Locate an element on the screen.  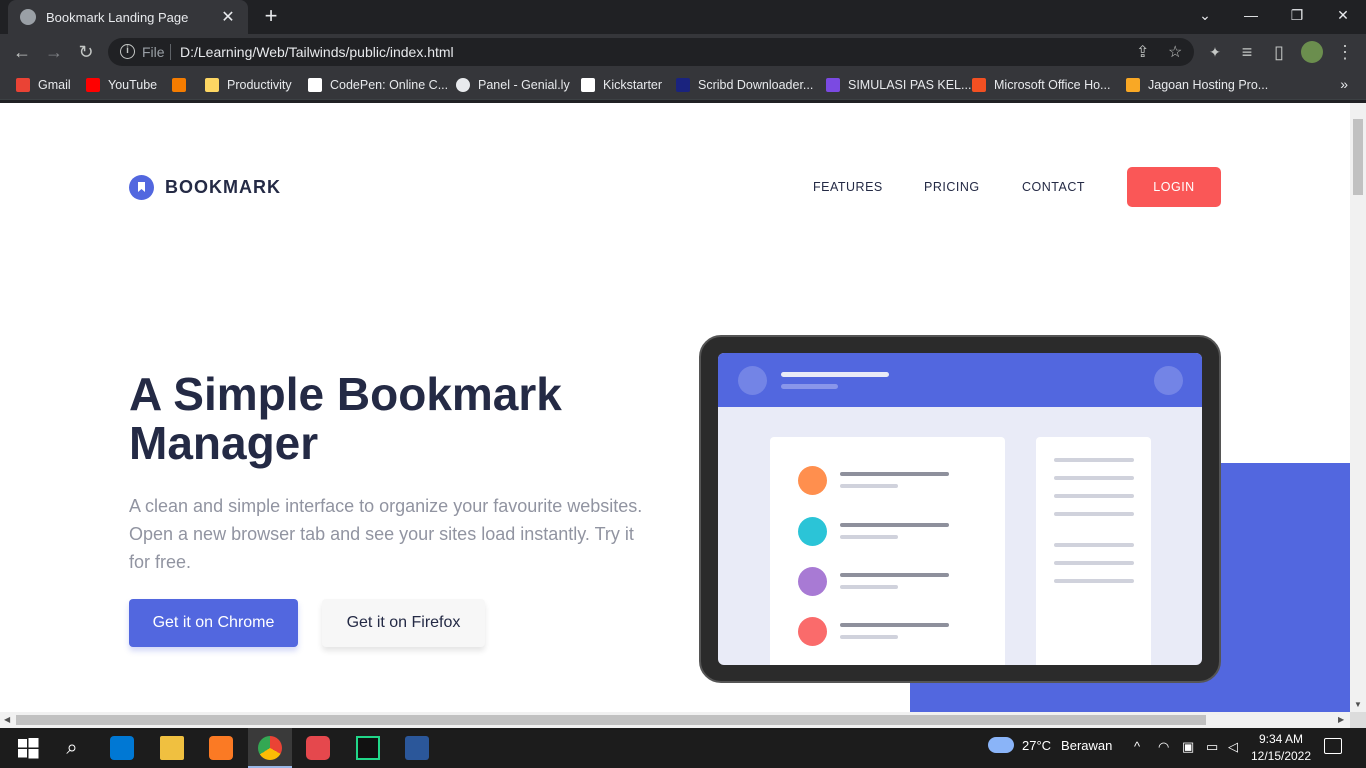
clock-date: 12/15/2022 is located at coordinates (1281, 756).